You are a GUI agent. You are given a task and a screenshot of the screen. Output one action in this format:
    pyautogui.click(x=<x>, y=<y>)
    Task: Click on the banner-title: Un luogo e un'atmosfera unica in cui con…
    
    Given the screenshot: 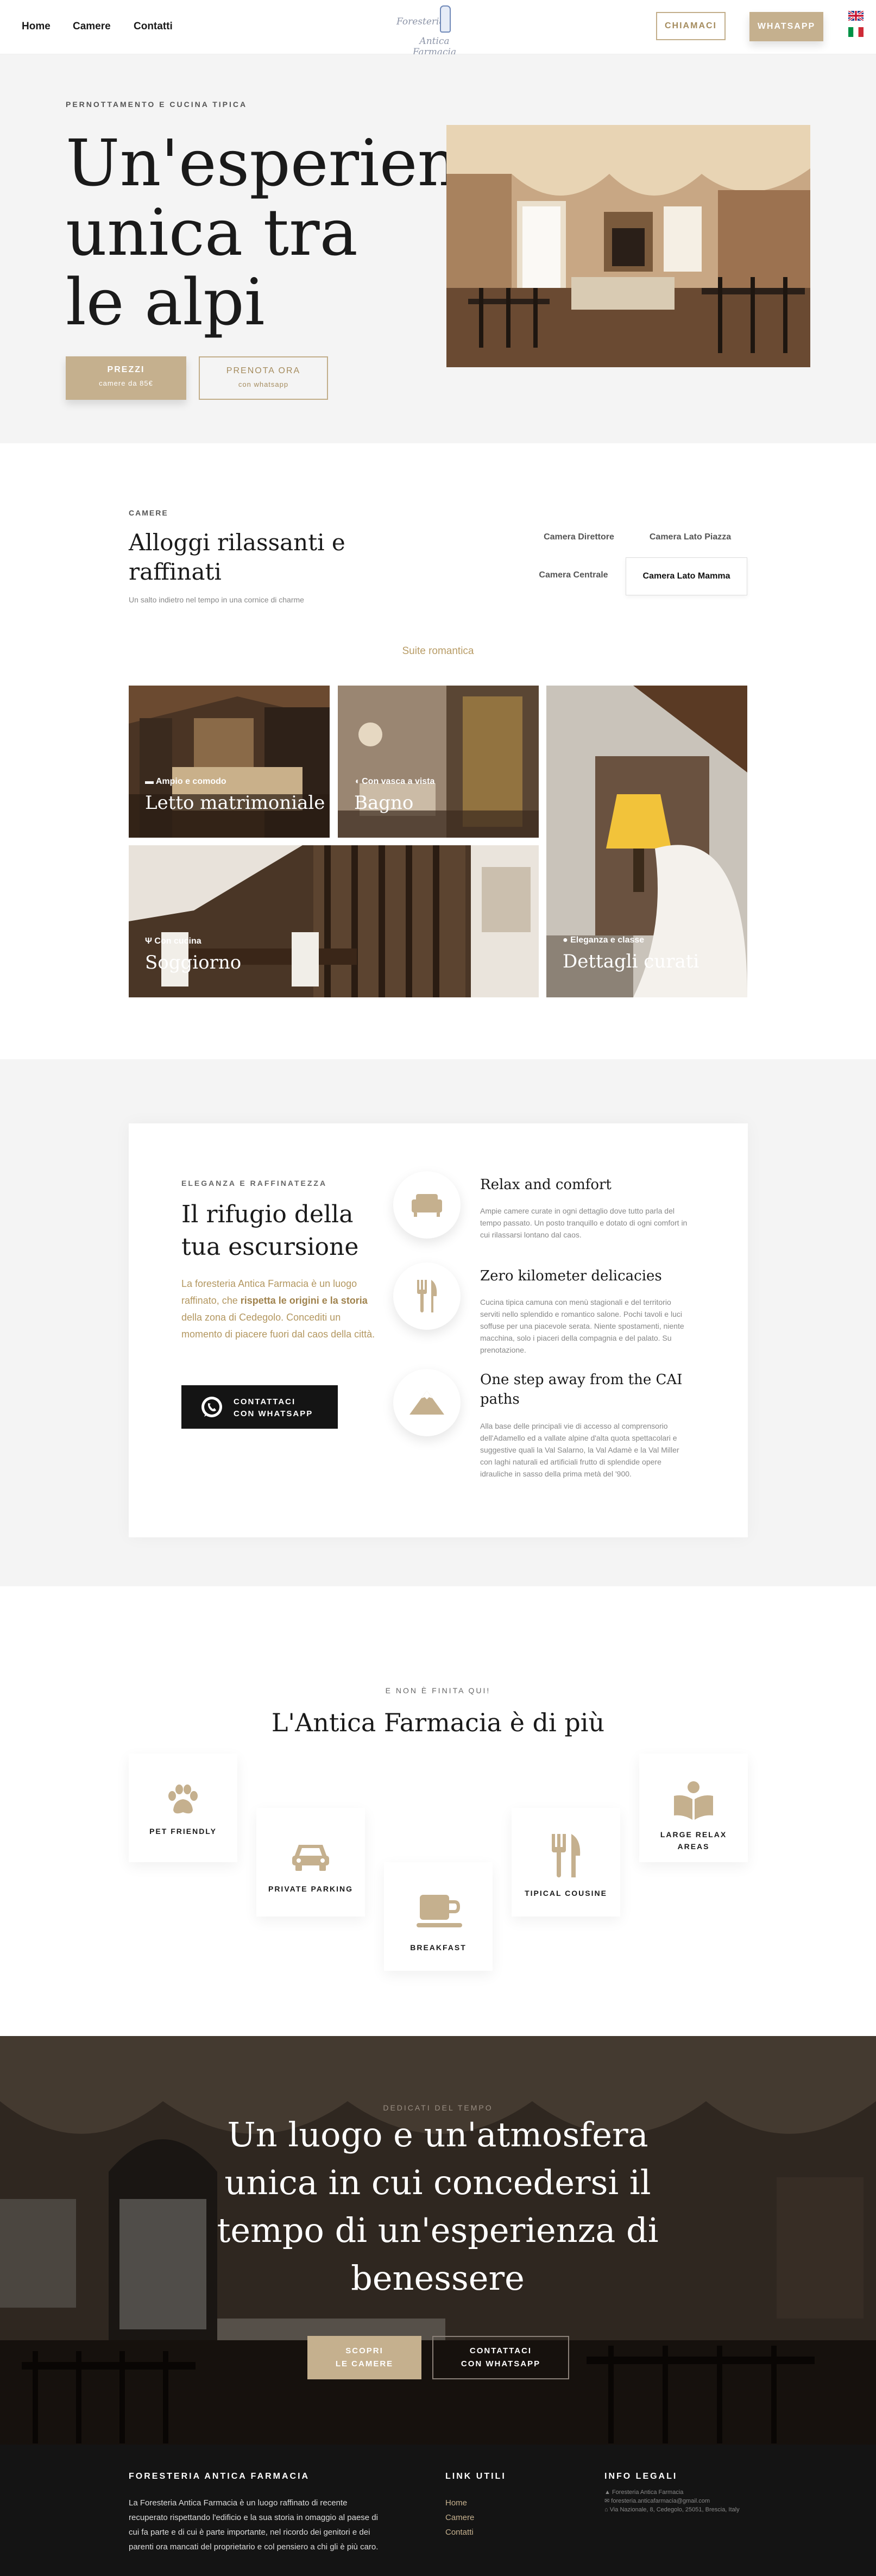 What is the action you would take?
    pyautogui.click(x=438, y=2206)
    